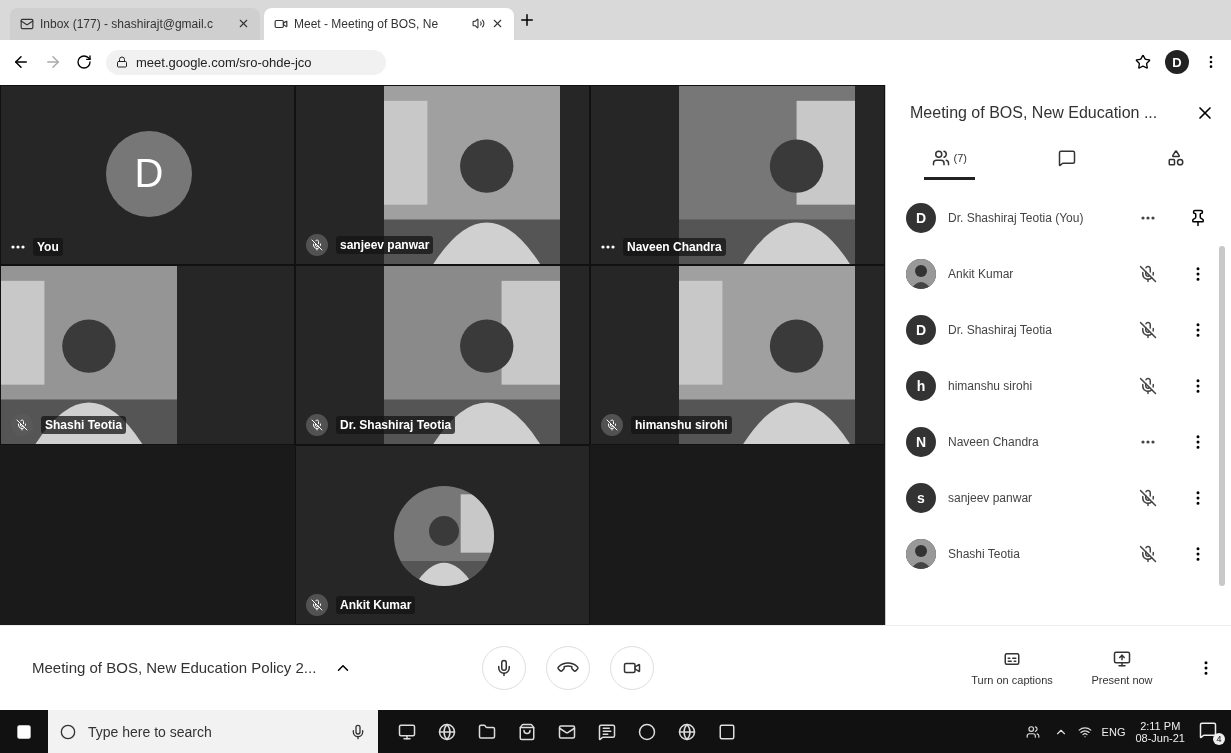 This screenshot has height=753, width=1231. What do you see at coordinates (527, 731) in the screenshot?
I see `store-icon` at bounding box center [527, 731].